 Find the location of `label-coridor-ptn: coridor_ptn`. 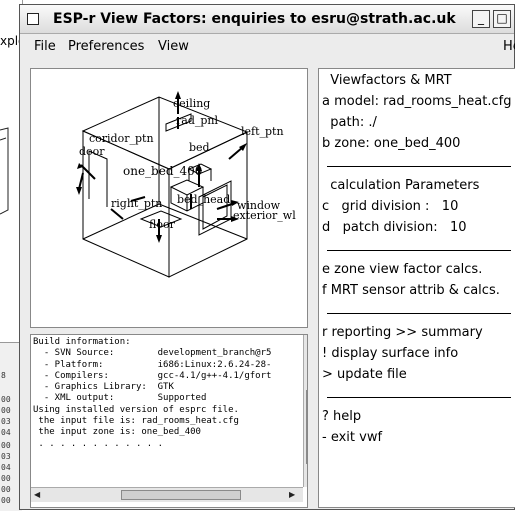

label-coridor-ptn: coridor_ptn is located at coordinates (121, 138).